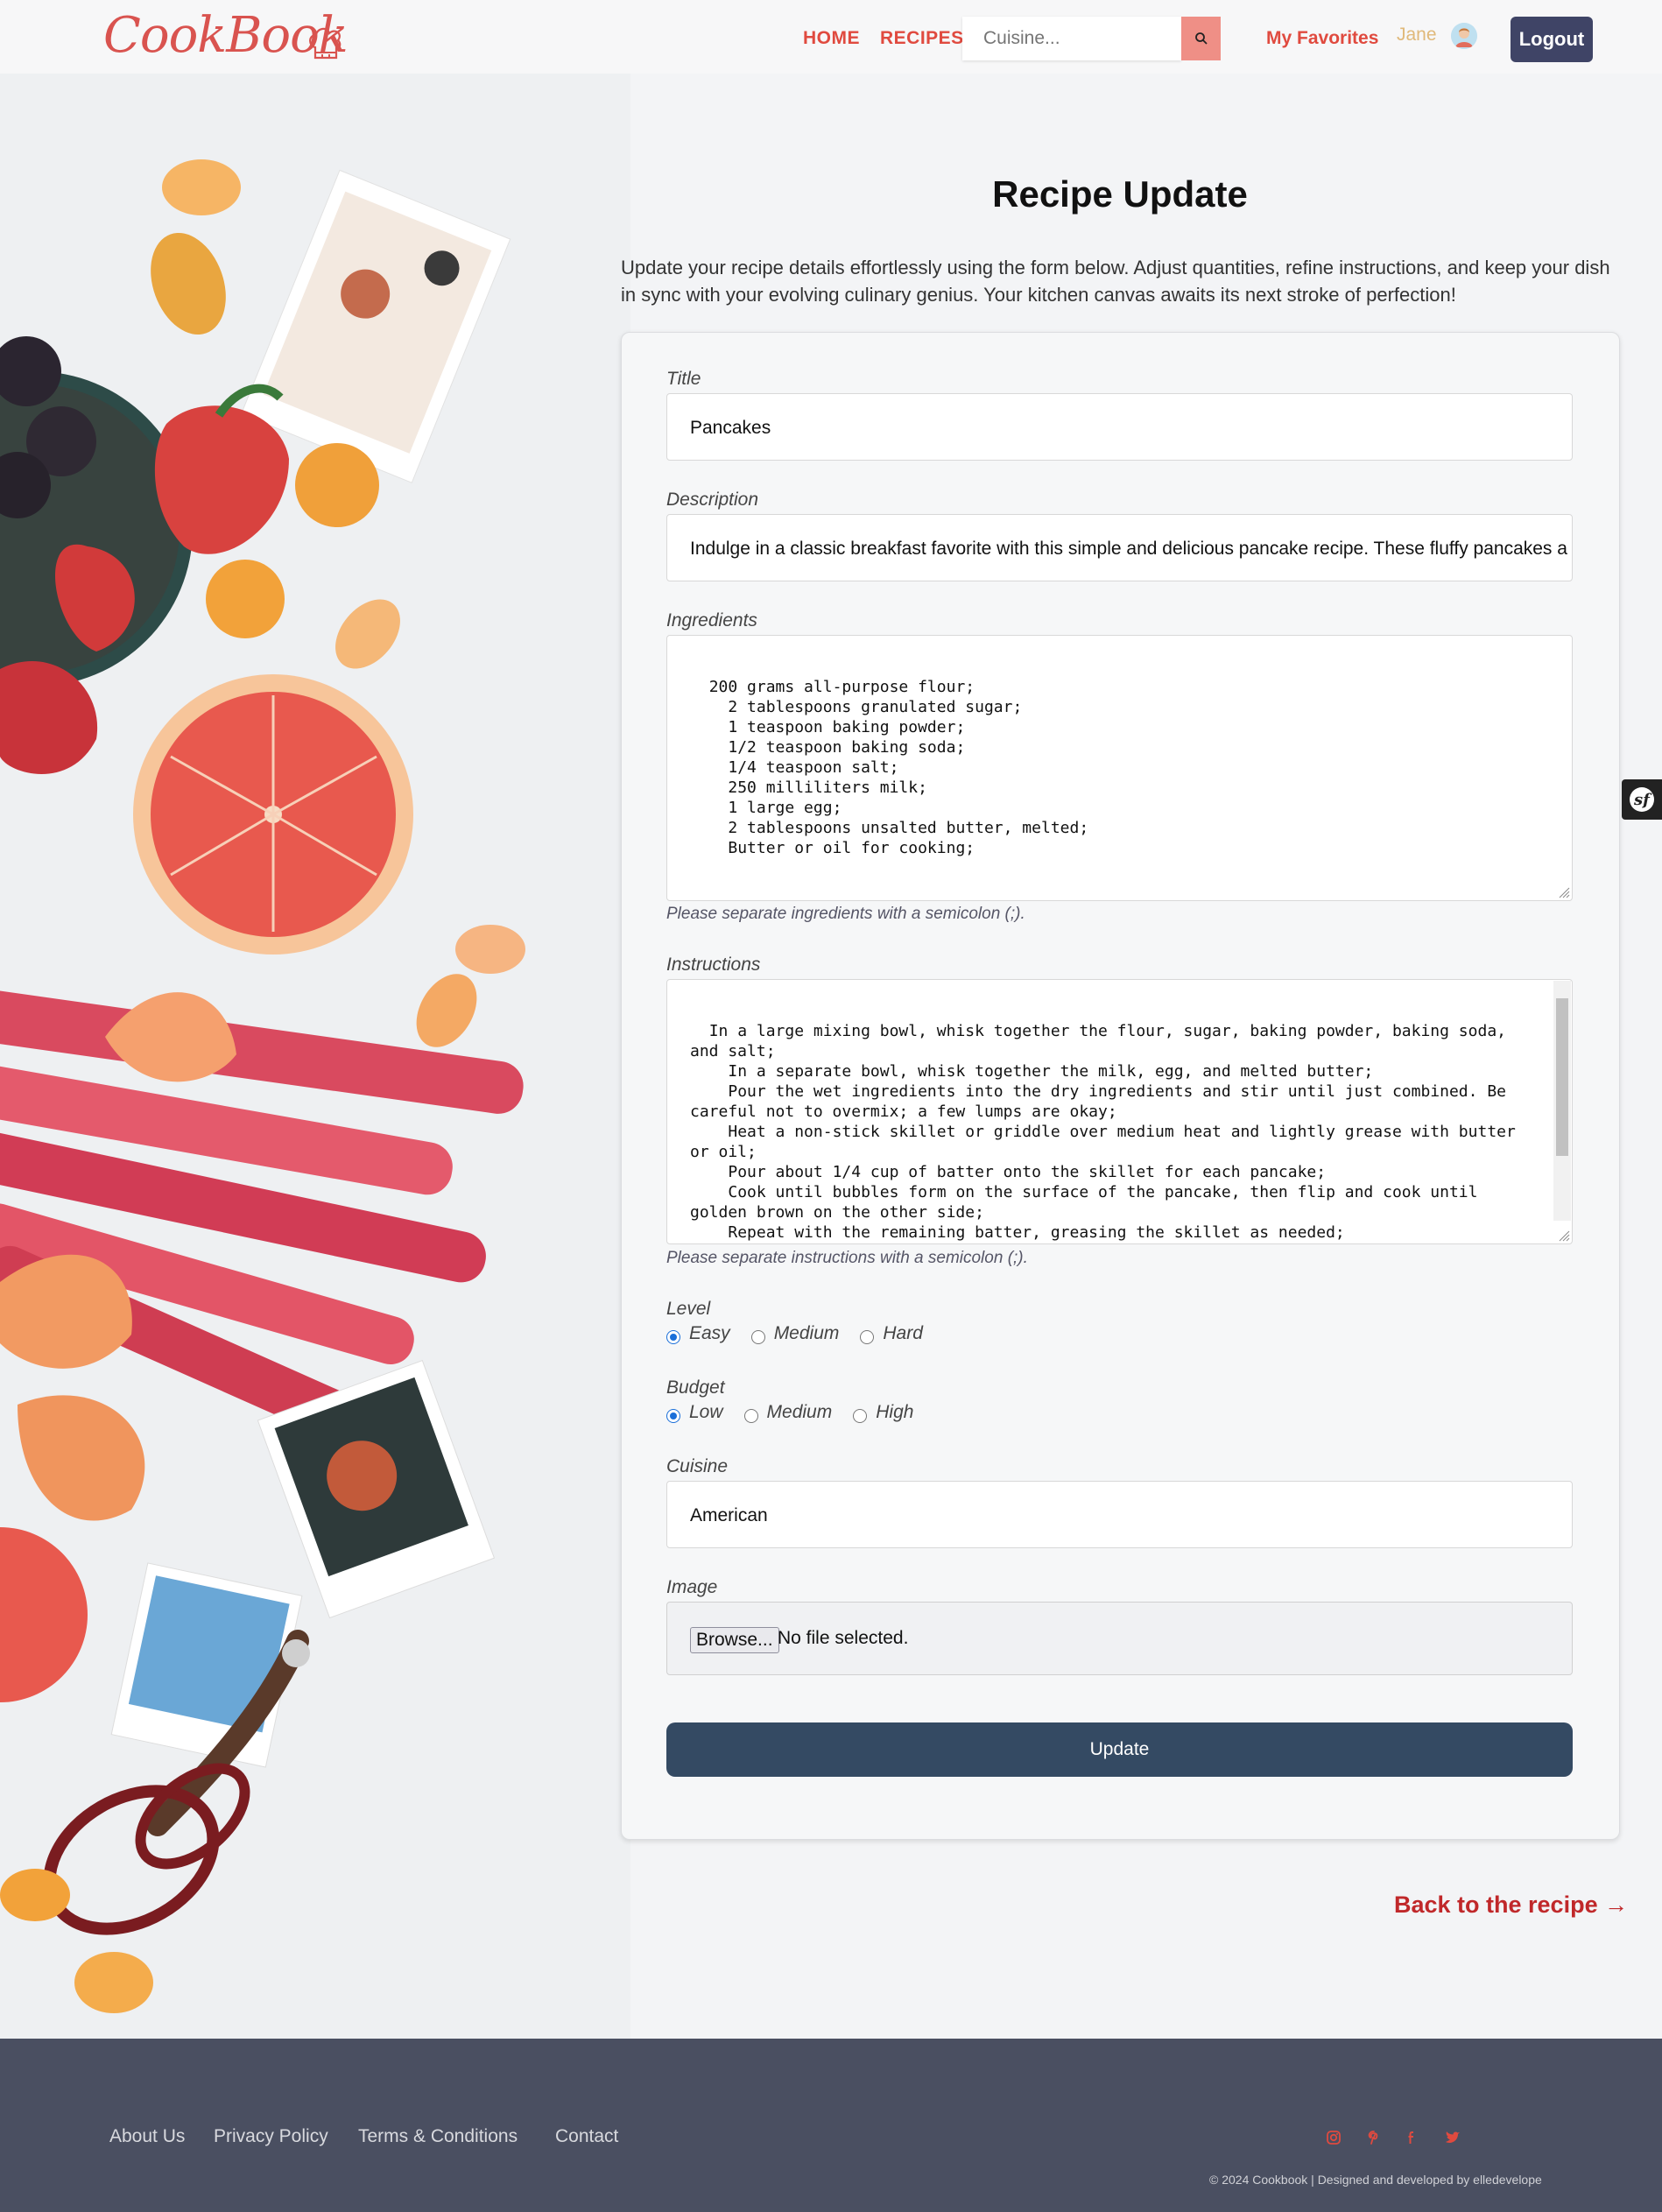  I want to click on search-icon, so click(1201, 38).